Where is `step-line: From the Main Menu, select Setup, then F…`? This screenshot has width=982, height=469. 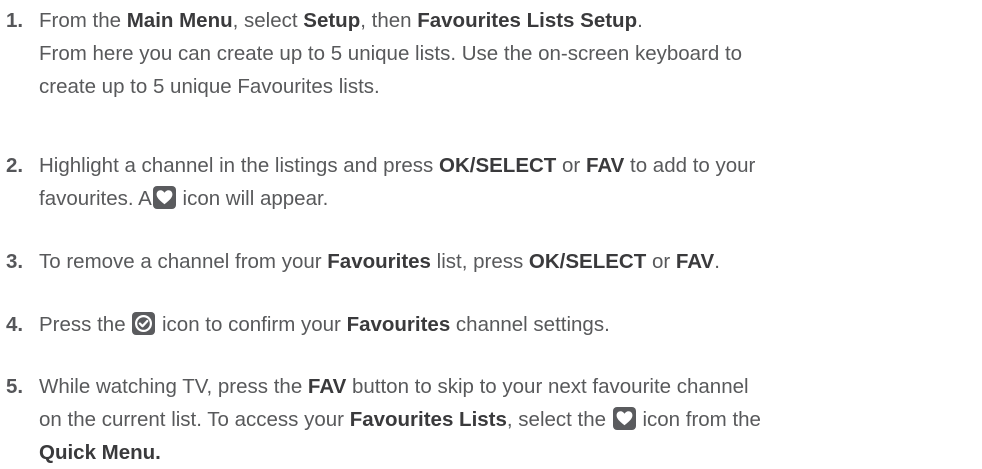
step-line: From the Main Menu, select Setup, then F… is located at coordinates (507, 20).